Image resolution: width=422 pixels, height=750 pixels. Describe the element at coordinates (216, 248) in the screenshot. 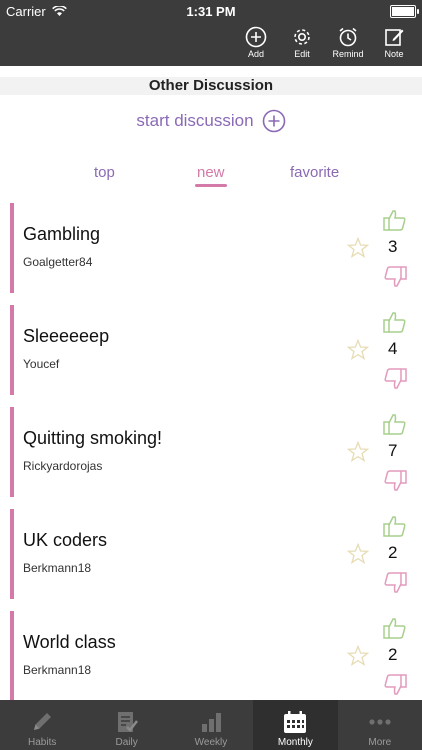

I see `discussion-row: Gambling Goalgetter84 3` at that location.